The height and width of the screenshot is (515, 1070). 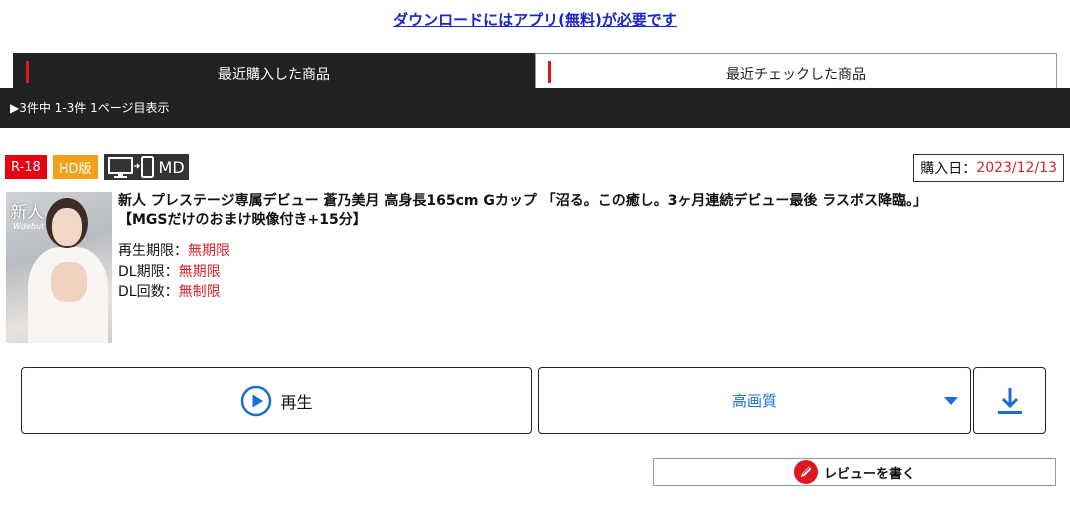 What do you see at coordinates (805, 472) in the screenshot?
I see `pen-icon` at bounding box center [805, 472].